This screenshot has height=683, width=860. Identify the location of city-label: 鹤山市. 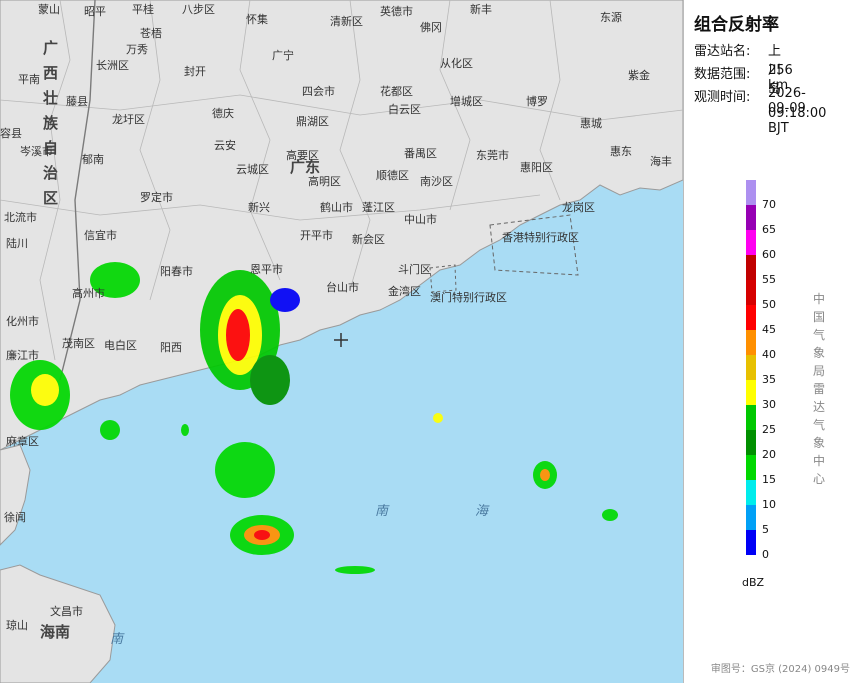
(336, 207).